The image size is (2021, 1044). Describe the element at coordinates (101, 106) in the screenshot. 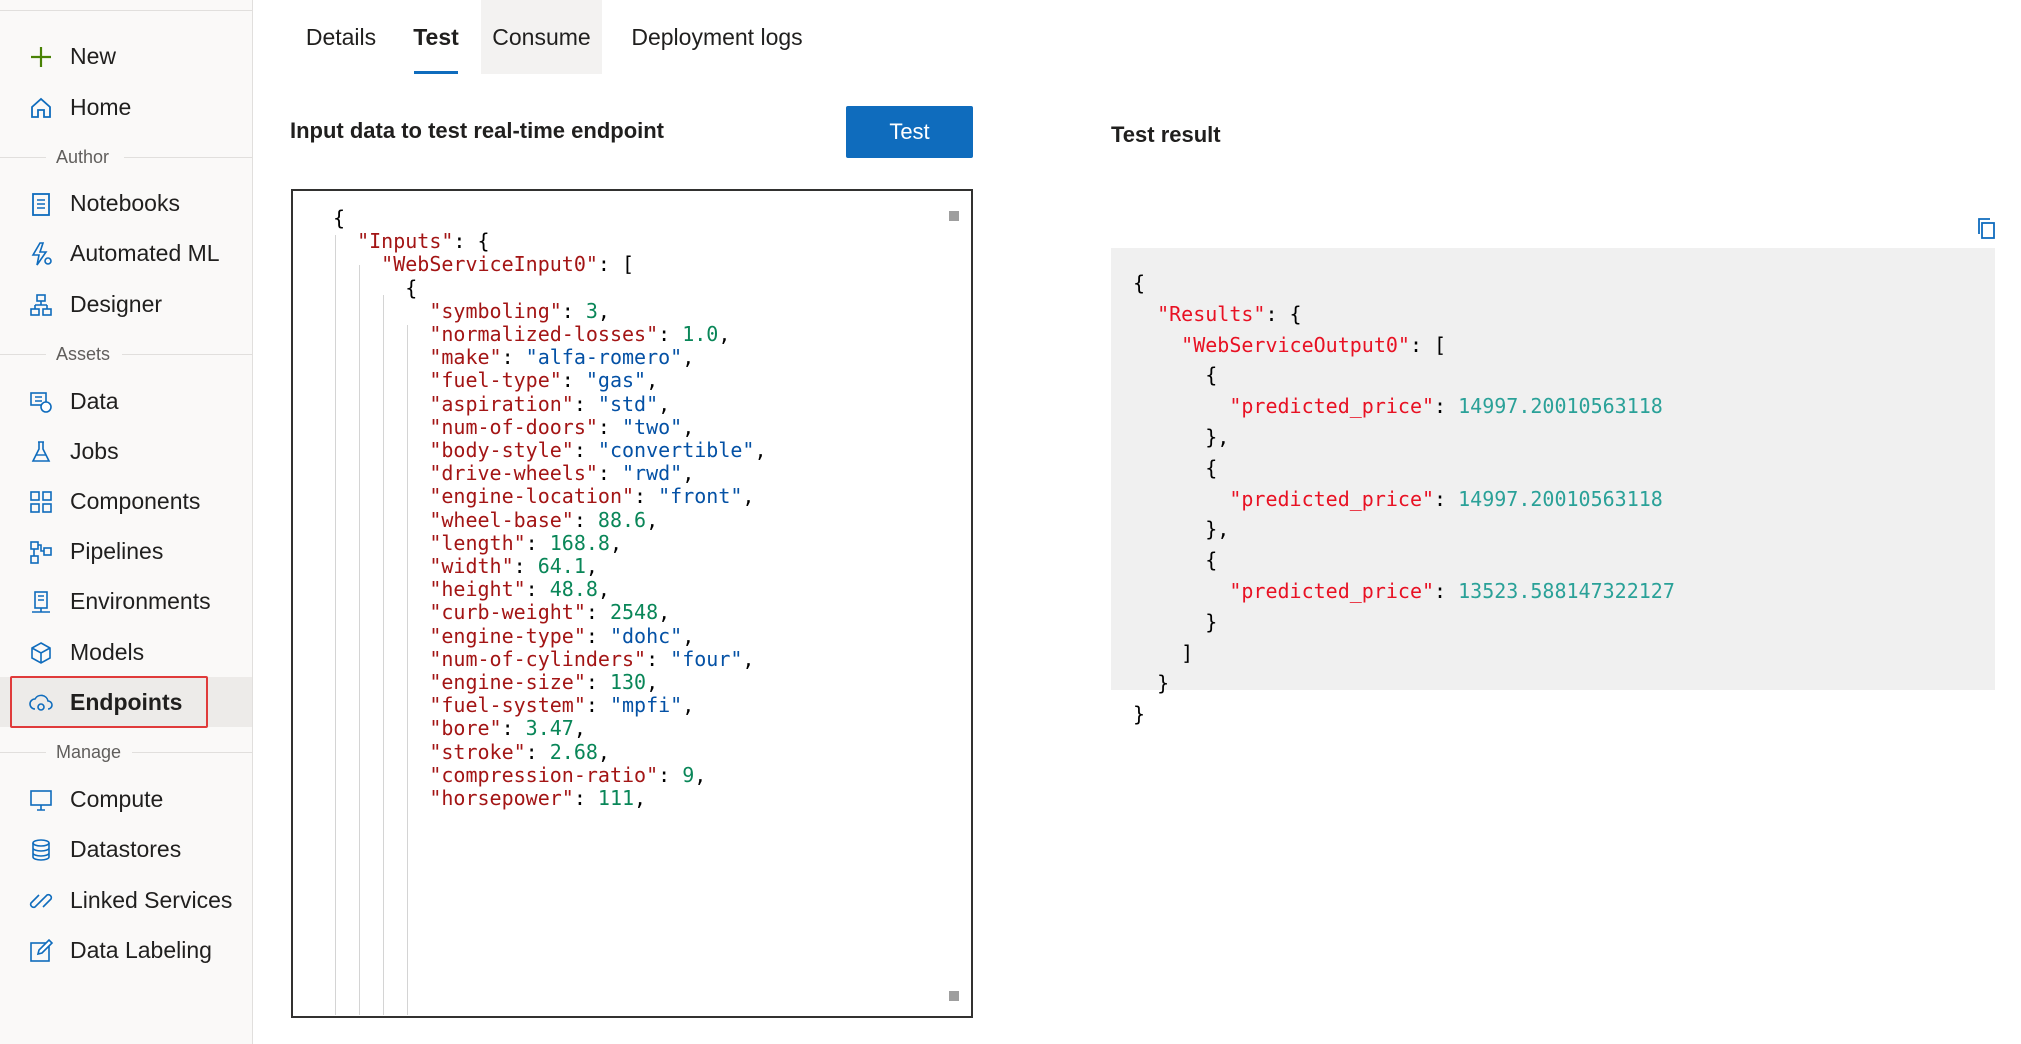

I see `sidebar-item-label: Home` at that location.